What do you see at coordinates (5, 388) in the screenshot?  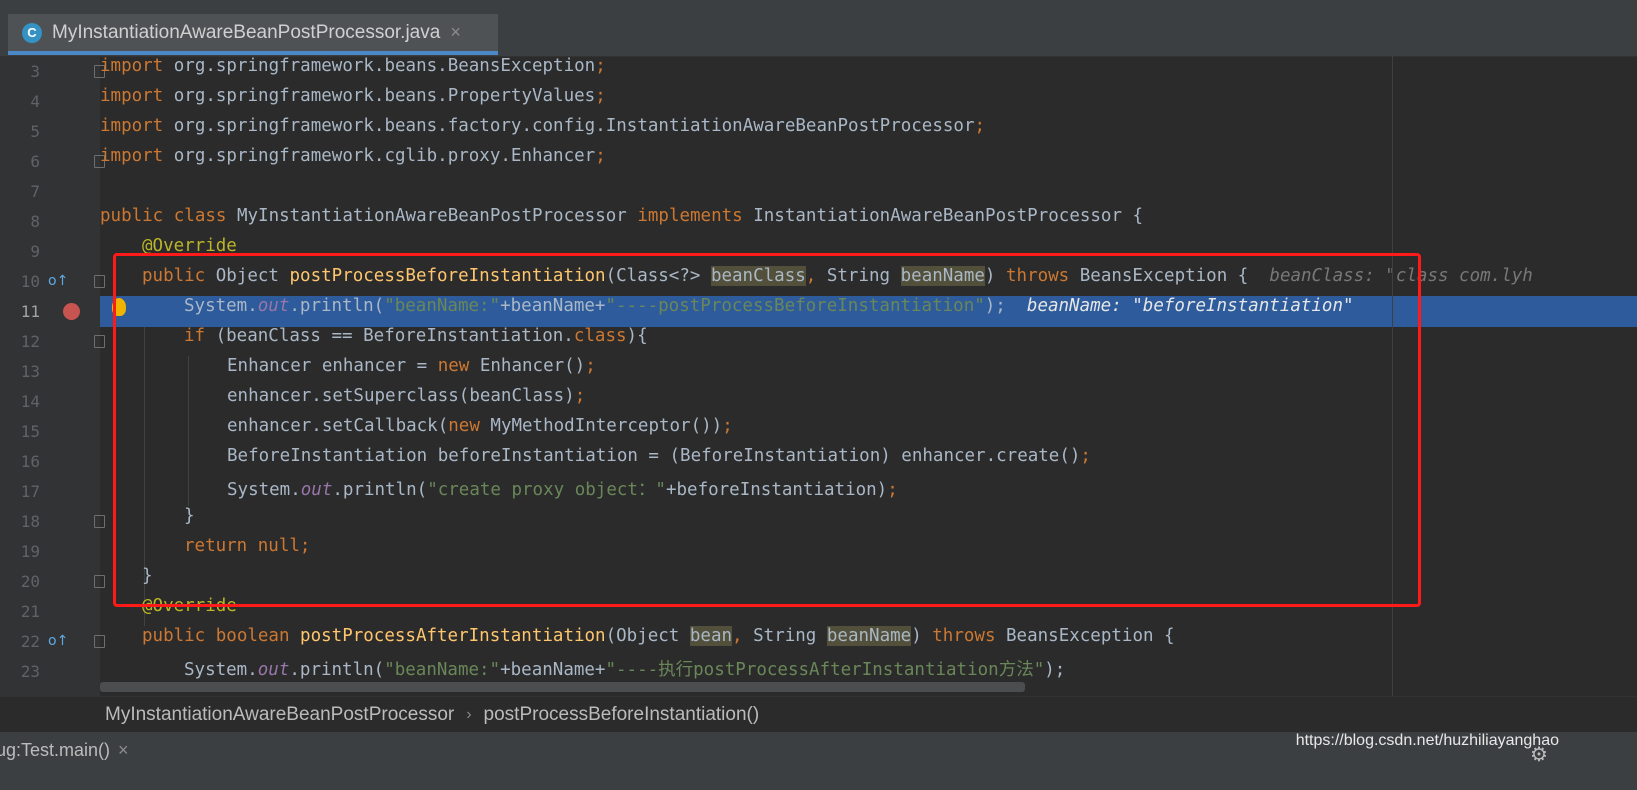 I see `left-tool-strip` at bounding box center [5, 388].